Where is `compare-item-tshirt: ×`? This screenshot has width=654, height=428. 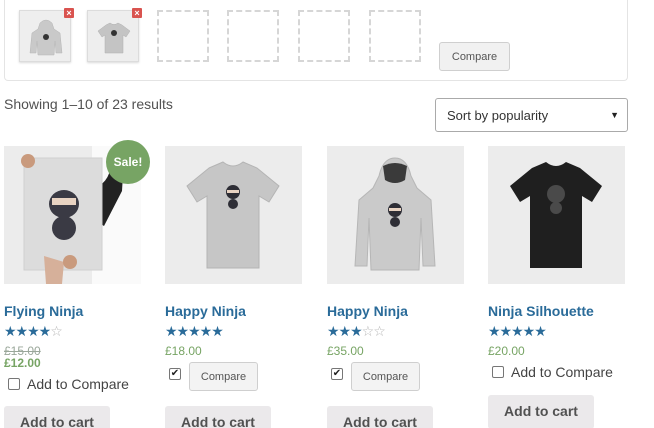
compare-item-tshirt: × is located at coordinates (114, 35).